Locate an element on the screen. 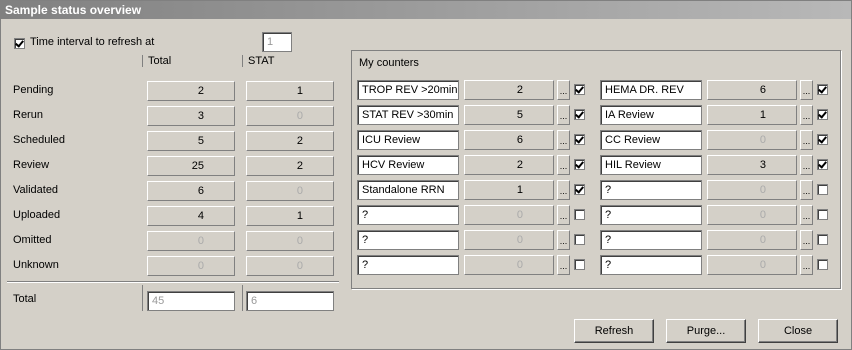 The height and width of the screenshot is (350, 852). status-total-button: 25 is located at coordinates (191, 166).